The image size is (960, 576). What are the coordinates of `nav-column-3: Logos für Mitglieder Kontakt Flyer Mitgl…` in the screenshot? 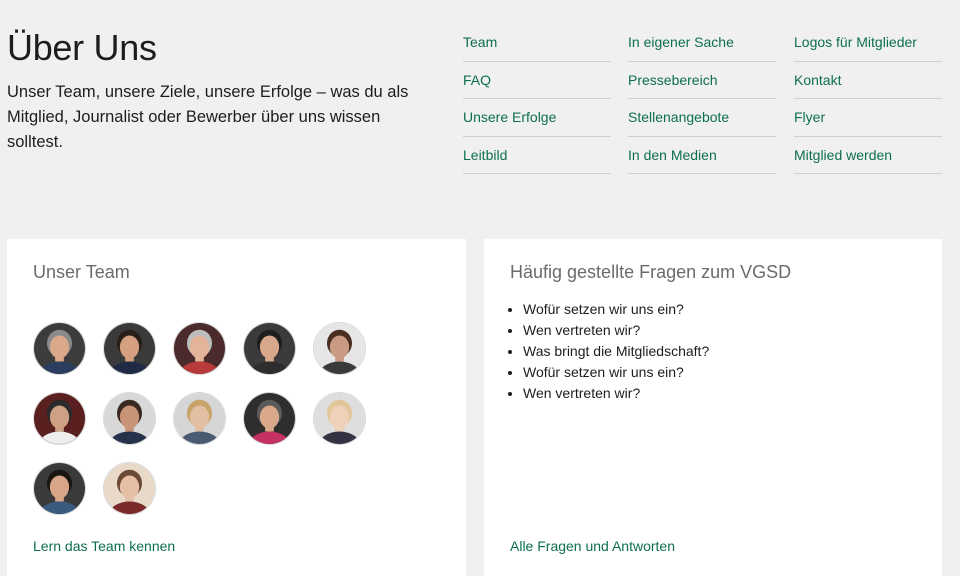 It's located at (868, 99).